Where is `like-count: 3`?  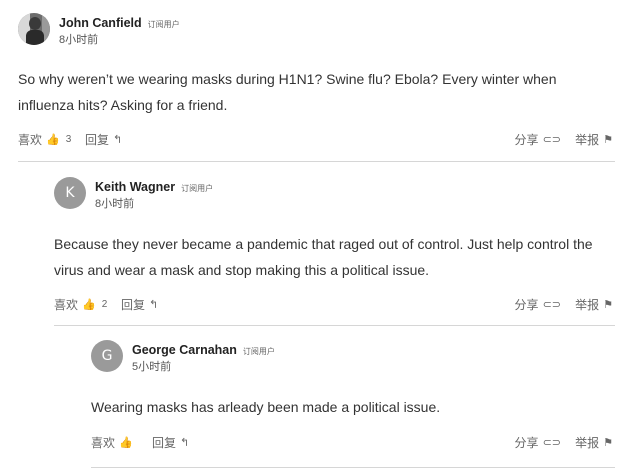 like-count: 3 is located at coordinates (68, 139).